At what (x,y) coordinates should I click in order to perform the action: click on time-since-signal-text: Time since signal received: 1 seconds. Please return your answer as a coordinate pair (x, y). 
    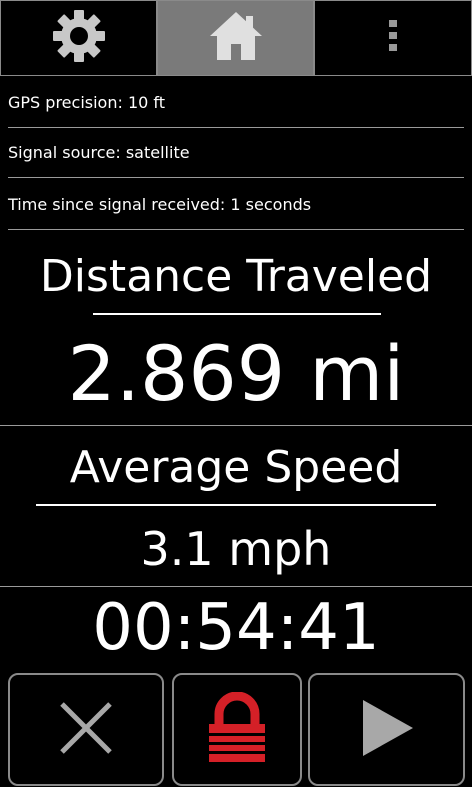
    Looking at the image, I should click on (236, 205).